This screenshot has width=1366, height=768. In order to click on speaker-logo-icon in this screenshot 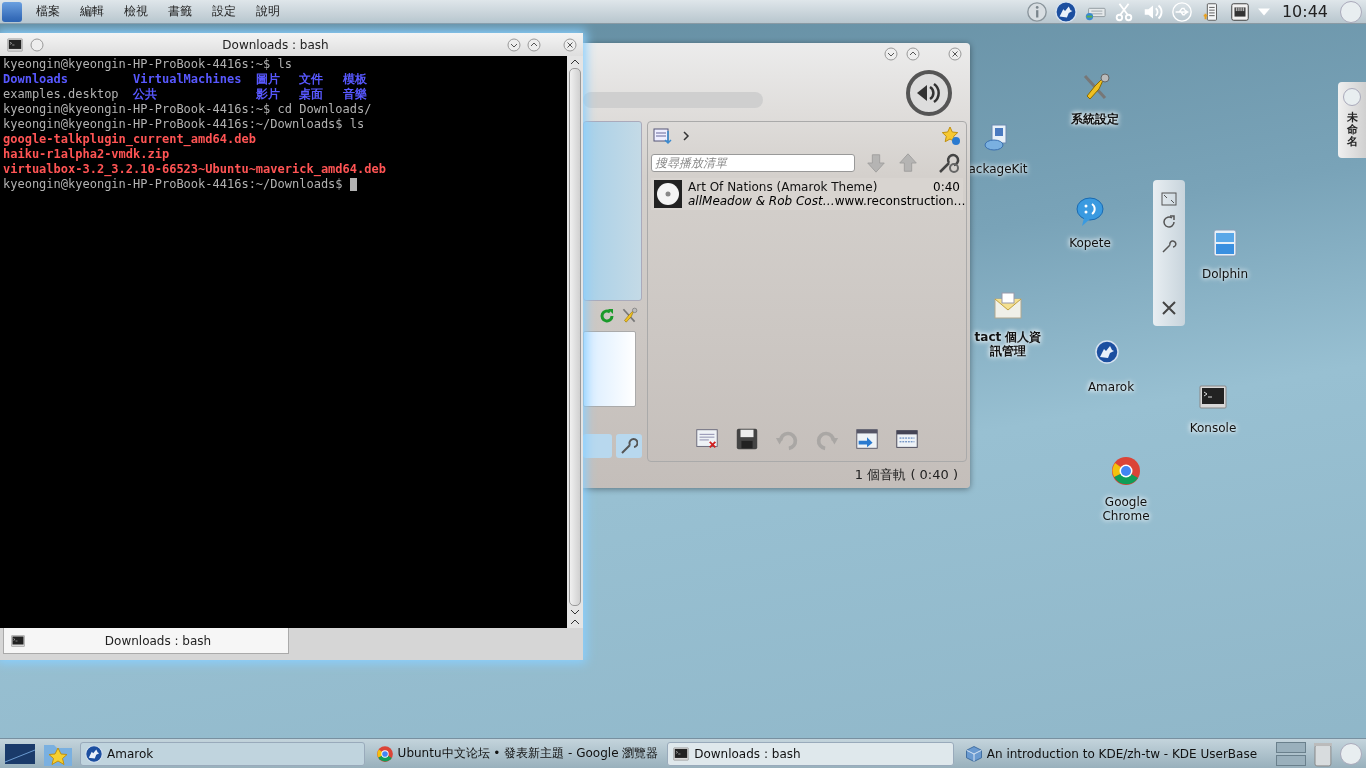, I will do `click(929, 93)`.